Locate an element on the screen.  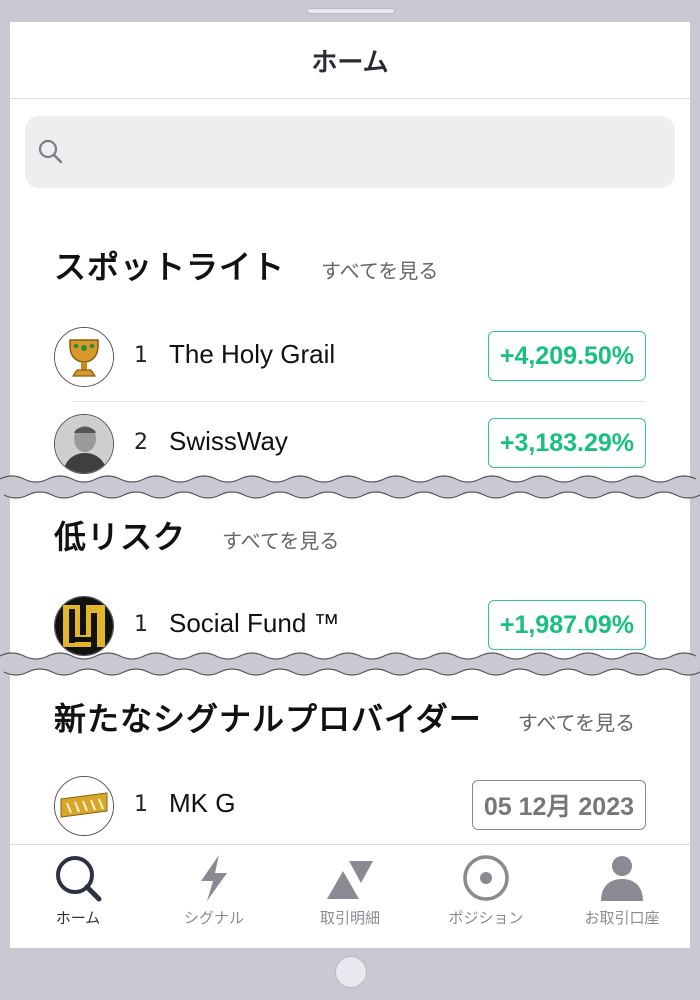
device-home-button is located at coordinates (351, 972).